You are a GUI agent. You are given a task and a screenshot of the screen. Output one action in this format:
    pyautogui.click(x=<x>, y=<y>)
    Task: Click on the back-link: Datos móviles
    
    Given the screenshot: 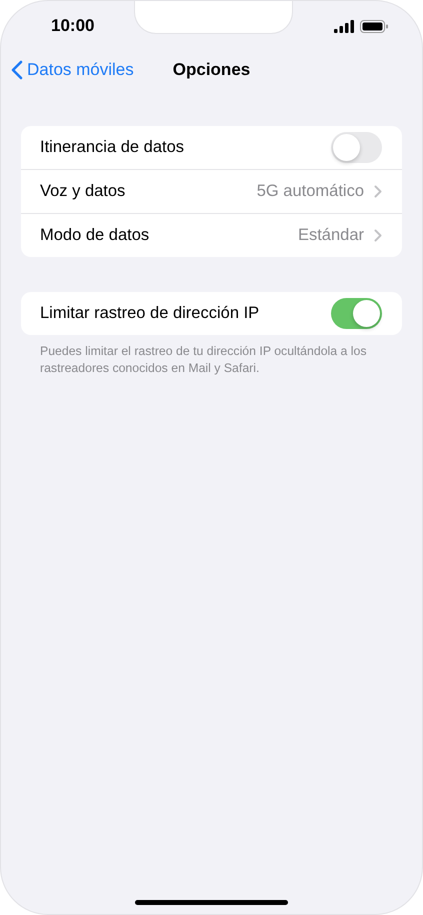 What is the action you would take?
    pyautogui.click(x=72, y=70)
    